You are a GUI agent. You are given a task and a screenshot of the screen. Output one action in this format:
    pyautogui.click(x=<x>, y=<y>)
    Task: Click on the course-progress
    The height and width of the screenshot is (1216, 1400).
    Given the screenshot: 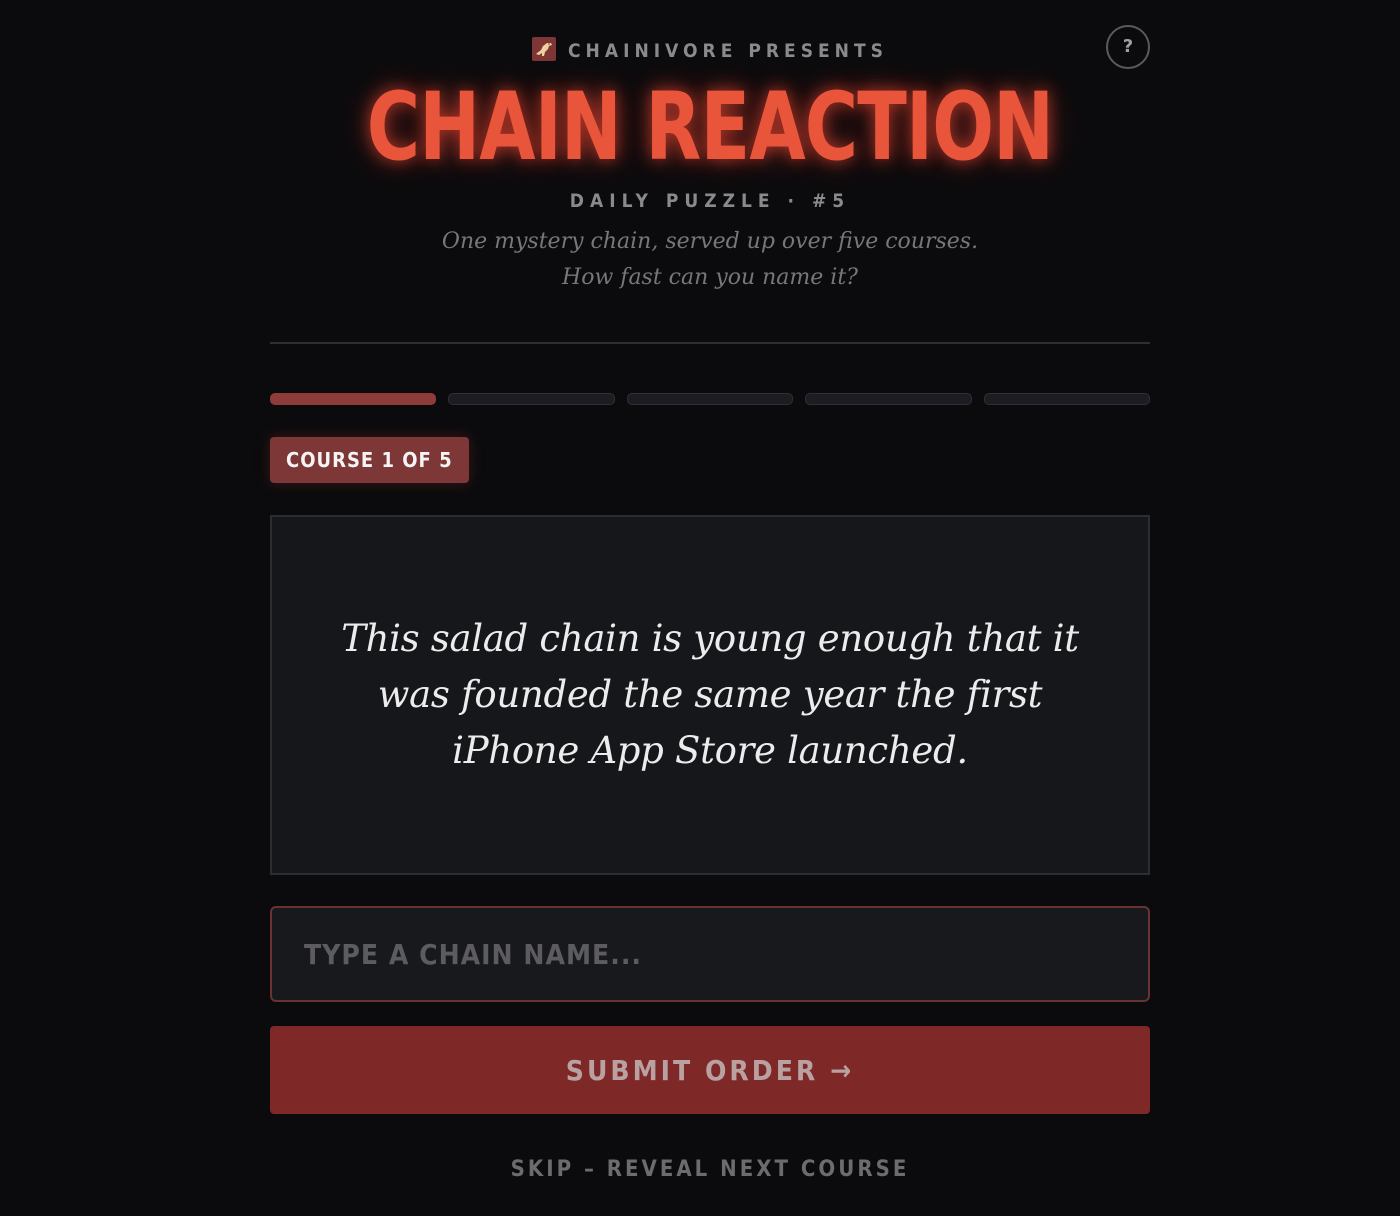 What is the action you would take?
    pyautogui.click(x=710, y=399)
    